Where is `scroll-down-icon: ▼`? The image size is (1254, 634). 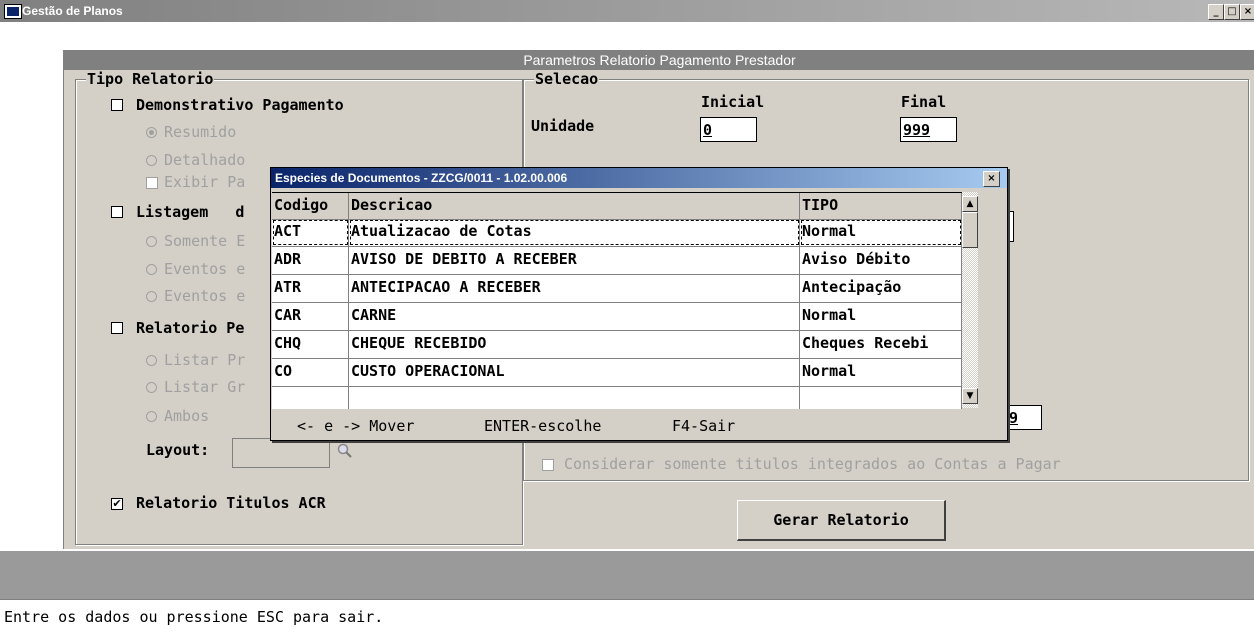
scroll-down-icon: ▼ is located at coordinates (970, 396).